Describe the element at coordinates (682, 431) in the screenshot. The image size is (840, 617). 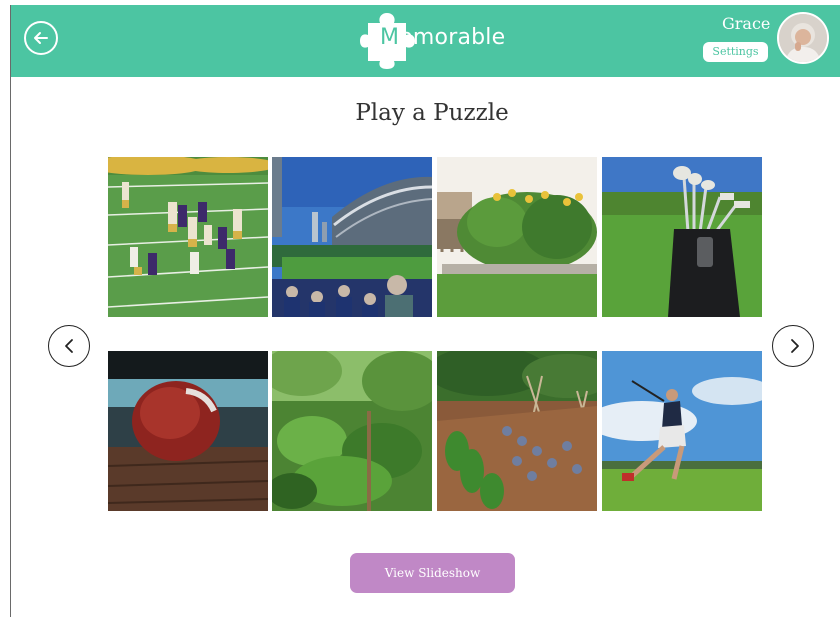
I see `puzzle-tile-golfer-swing` at that location.